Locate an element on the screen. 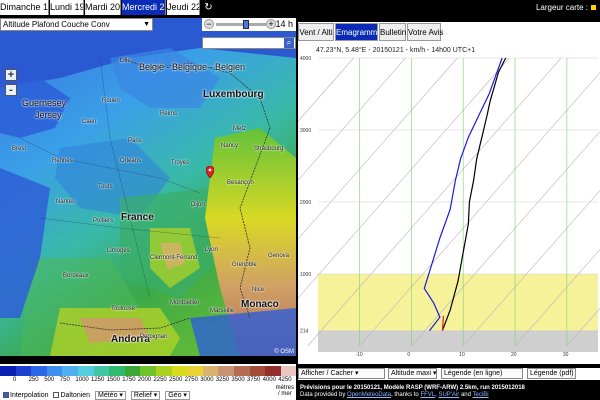  legend-tick-label: 3000 is located at coordinates (207, 380).